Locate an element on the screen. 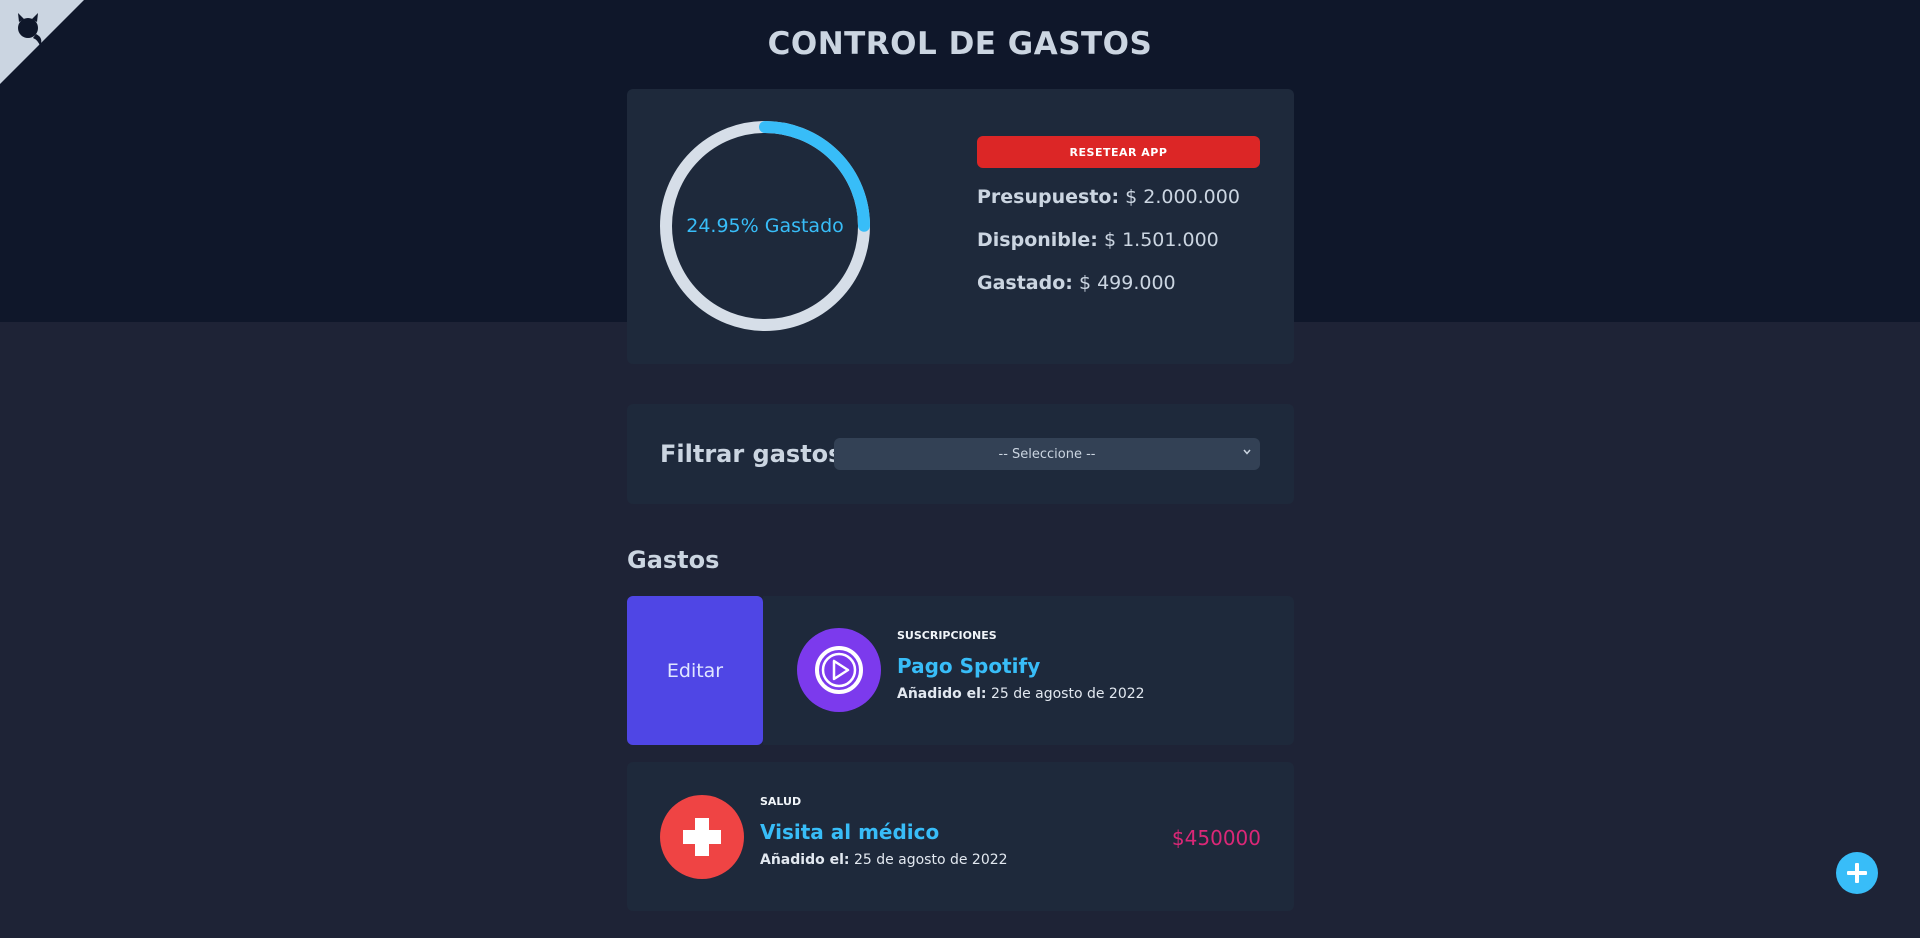 The width and height of the screenshot is (1920, 938). category-filter-select: -- Seleccione -- is located at coordinates (1047, 454).